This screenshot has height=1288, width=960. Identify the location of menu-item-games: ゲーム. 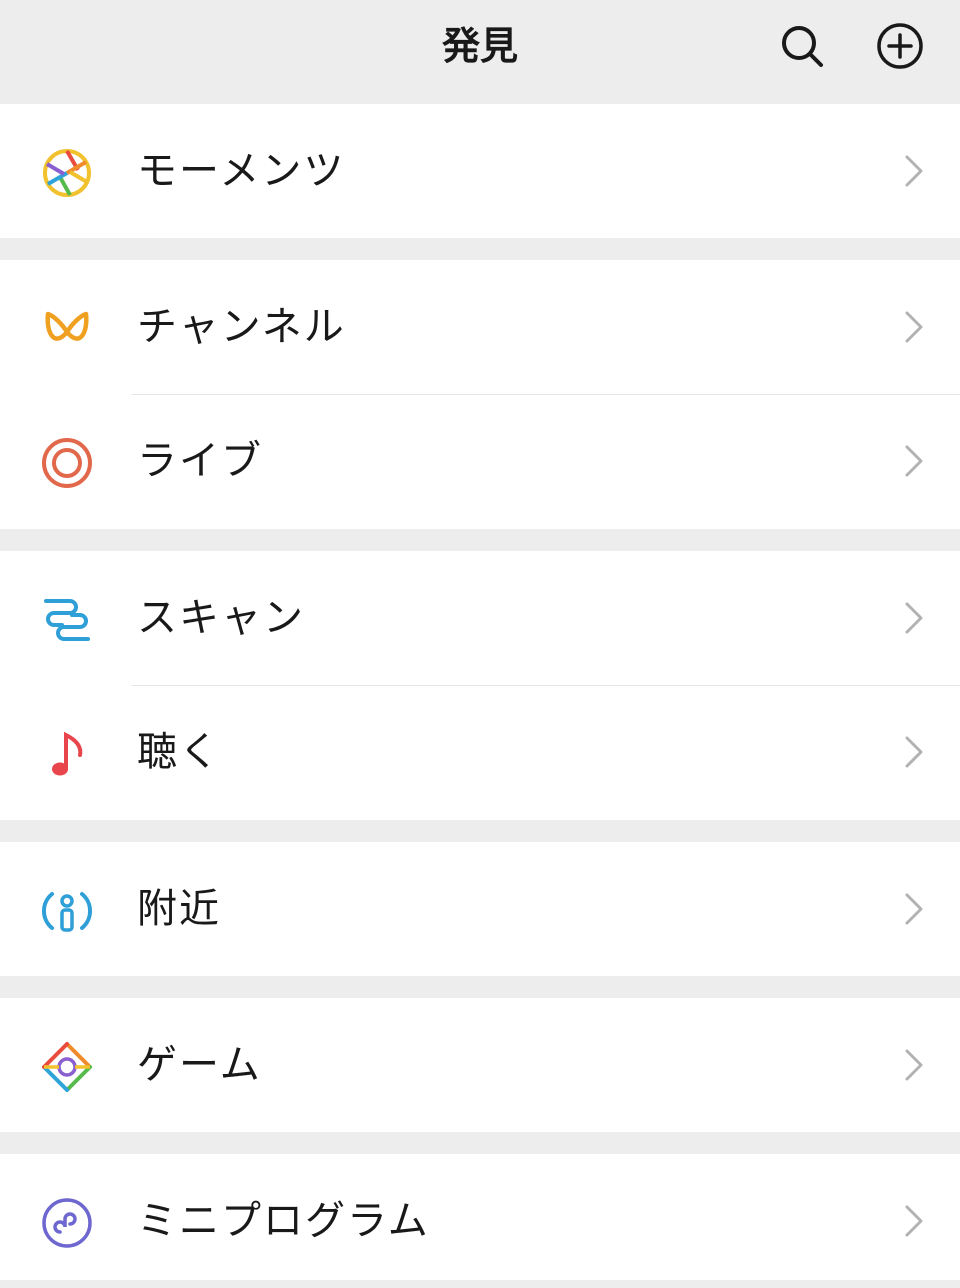
(480, 1065).